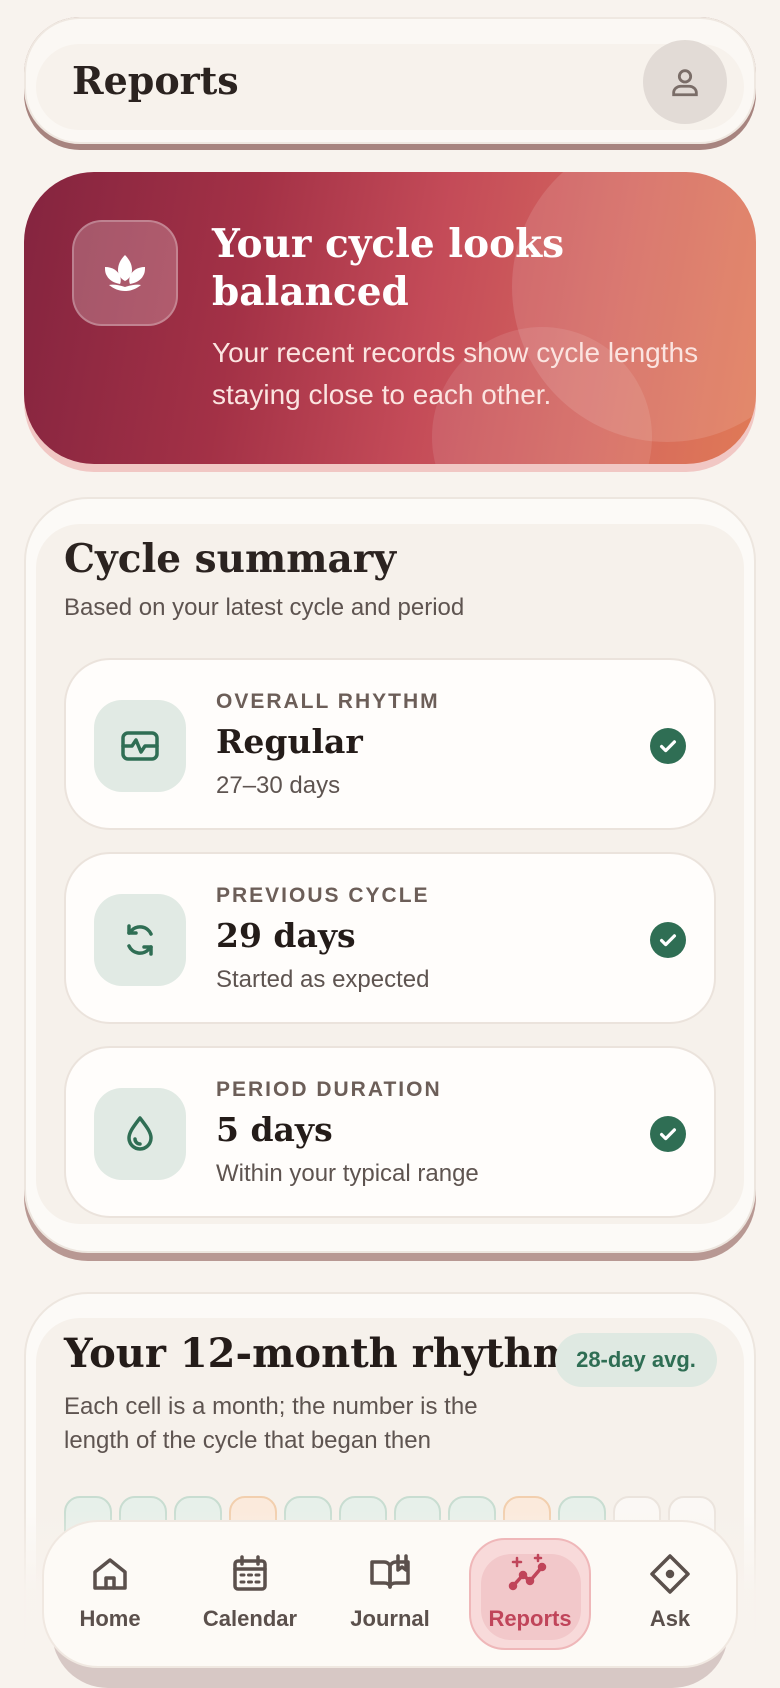 Image resolution: width=780 pixels, height=1688 pixels. What do you see at coordinates (250, 1602) in the screenshot?
I see `nav-calendar: Calendar` at bounding box center [250, 1602].